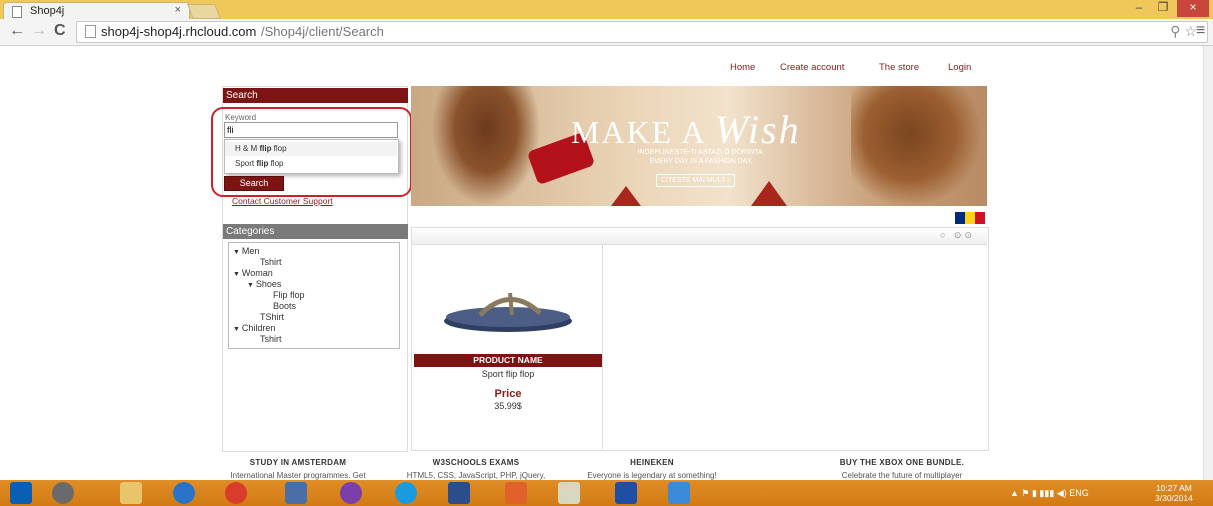 Image resolution: width=1213 pixels, height=506 pixels. What do you see at coordinates (508, 374) in the screenshot?
I see `product-name: Sport flip flop` at bounding box center [508, 374].